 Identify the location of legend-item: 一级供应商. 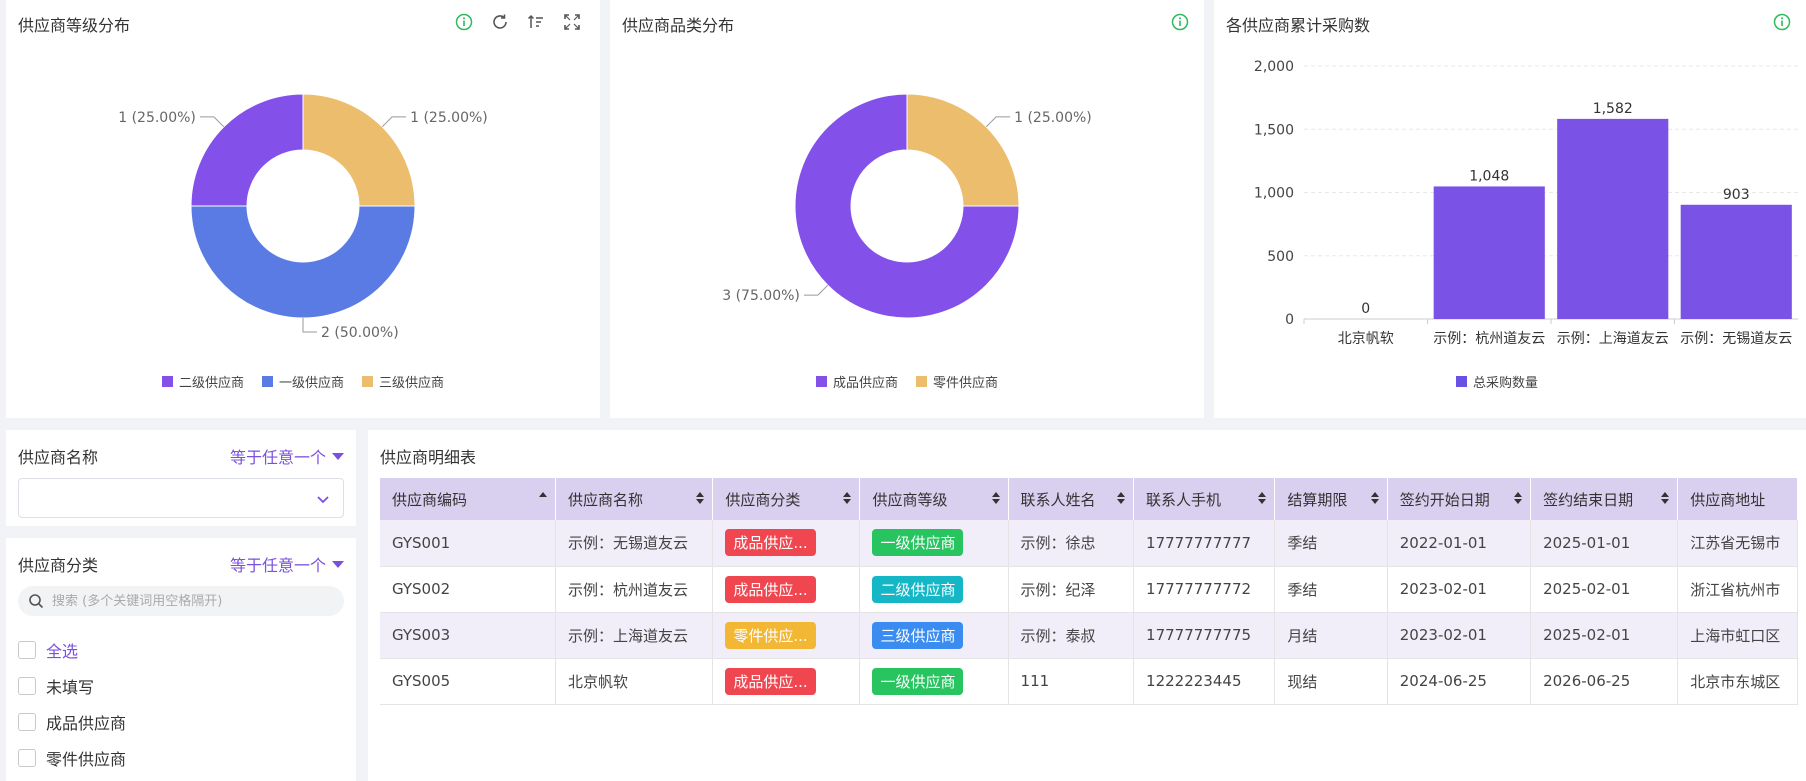
(302, 381).